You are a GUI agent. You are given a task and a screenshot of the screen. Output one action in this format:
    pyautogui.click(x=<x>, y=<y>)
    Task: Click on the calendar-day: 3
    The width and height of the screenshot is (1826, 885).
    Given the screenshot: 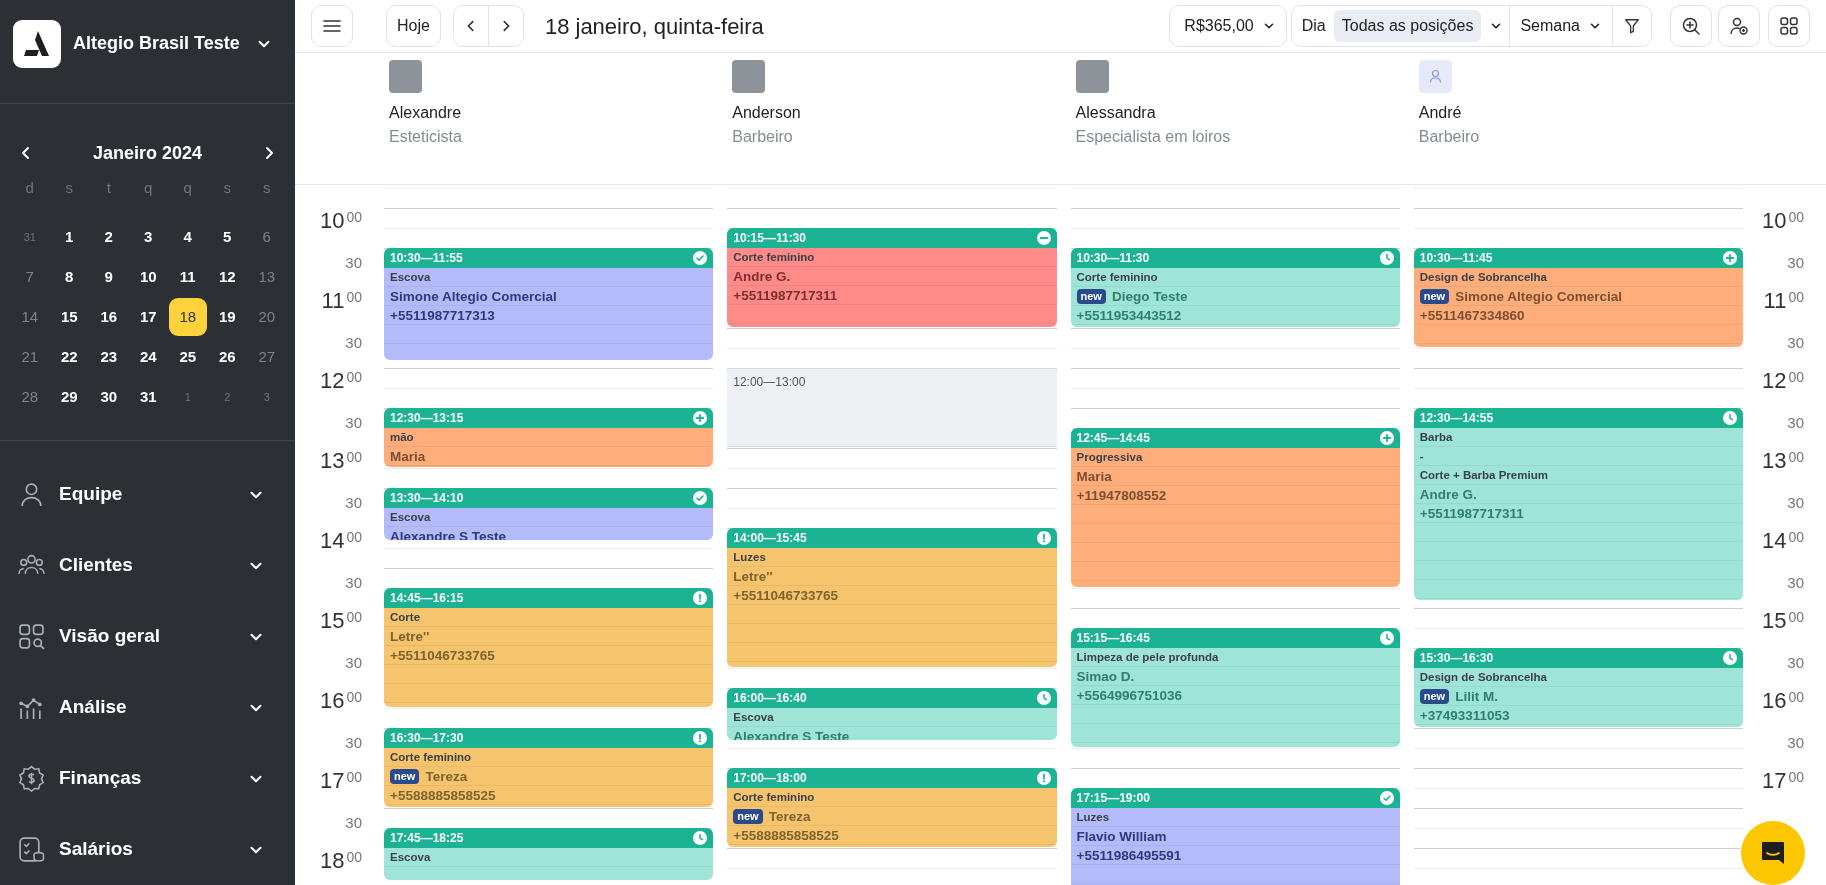 What is the action you would take?
    pyautogui.click(x=148, y=237)
    